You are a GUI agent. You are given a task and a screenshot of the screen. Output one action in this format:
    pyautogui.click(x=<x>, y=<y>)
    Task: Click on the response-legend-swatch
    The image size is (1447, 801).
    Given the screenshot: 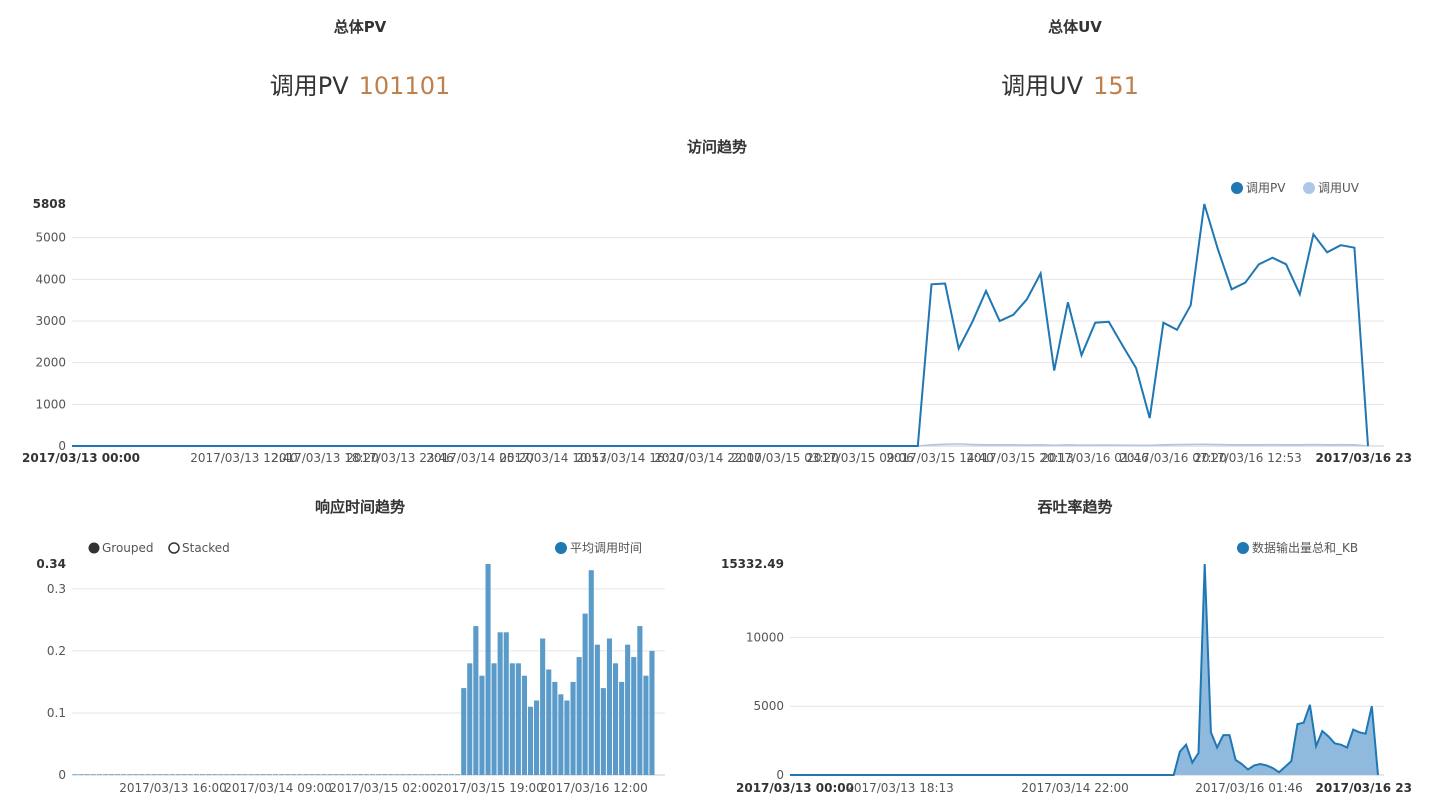 What is the action you would take?
    pyautogui.click(x=561, y=548)
    